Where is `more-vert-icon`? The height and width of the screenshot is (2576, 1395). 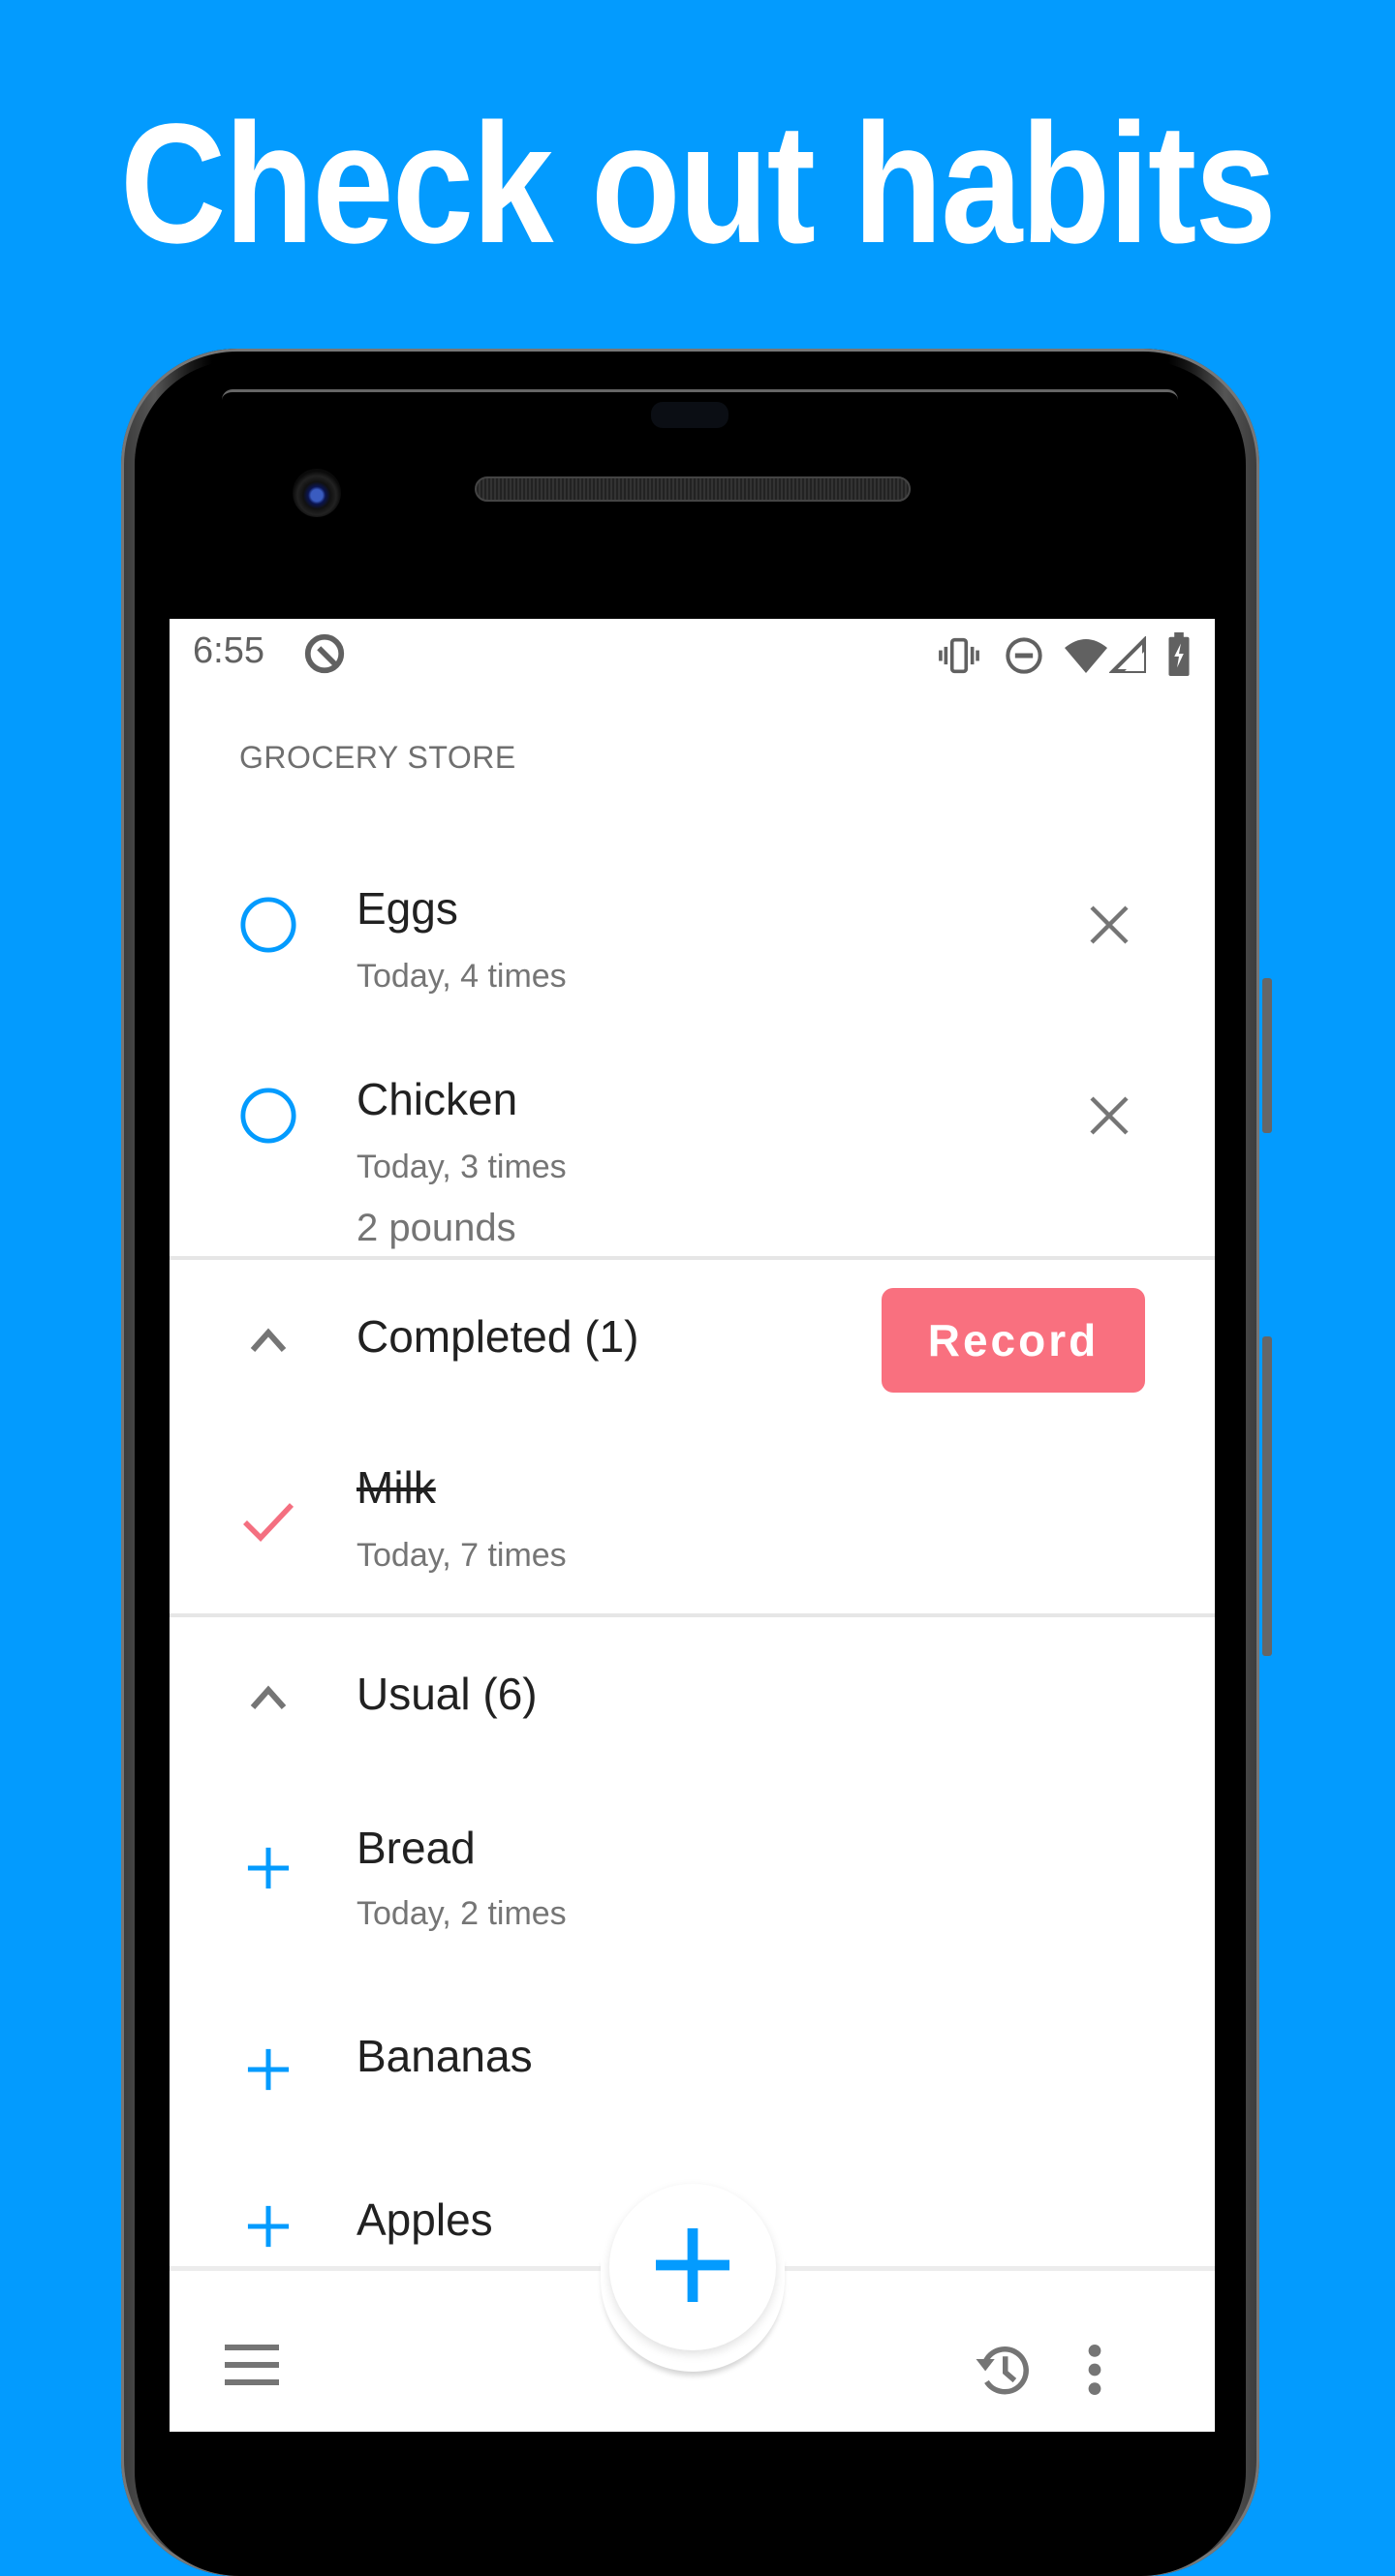
more-vert-icon is located at coordinates (1094, 2372).